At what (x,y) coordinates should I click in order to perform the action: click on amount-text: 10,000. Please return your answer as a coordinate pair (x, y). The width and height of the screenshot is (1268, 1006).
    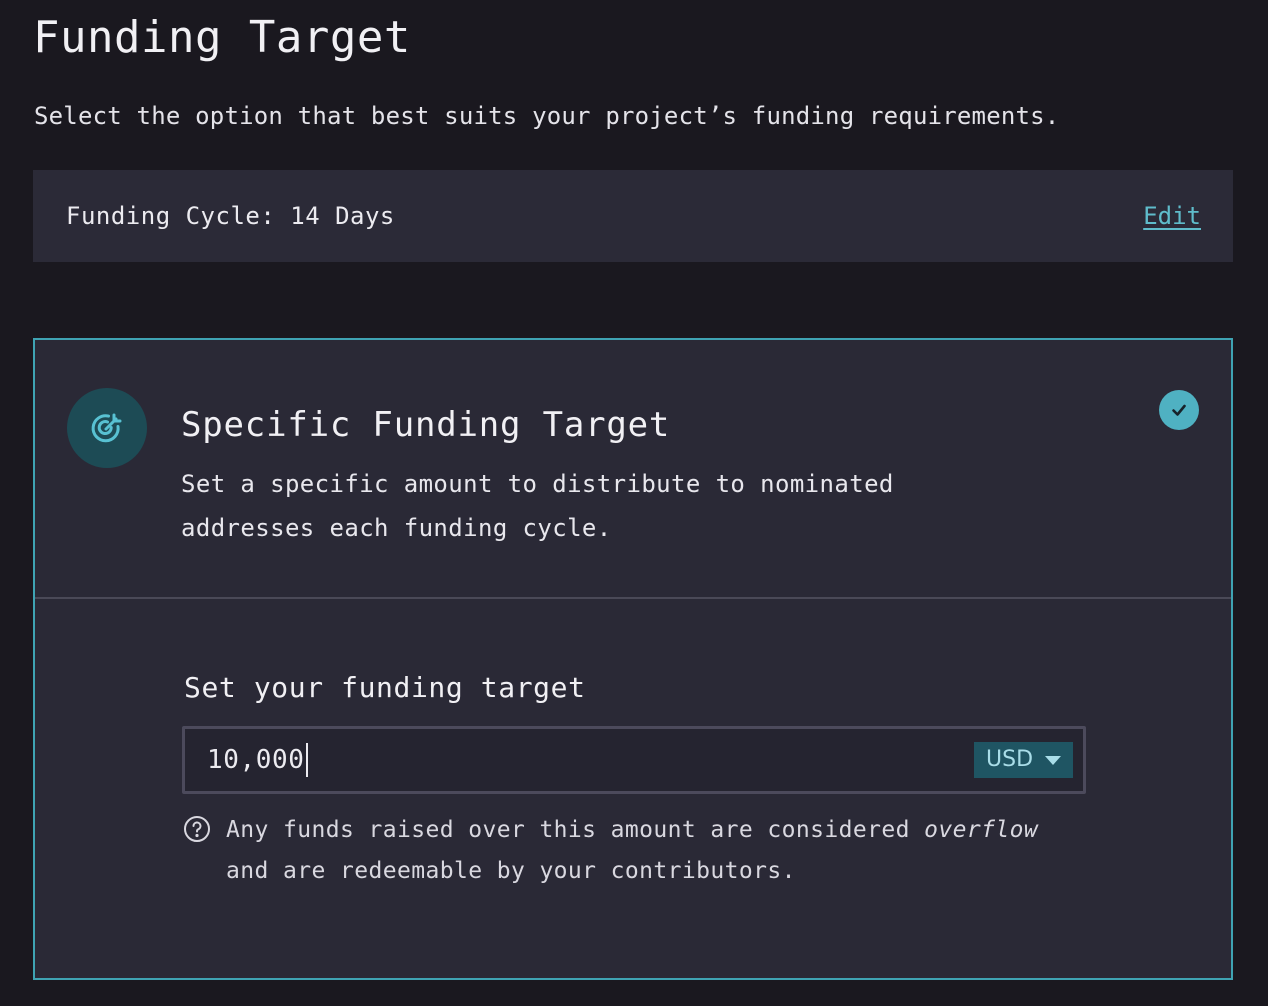
    Looking at the image, I should click on (256, 760).